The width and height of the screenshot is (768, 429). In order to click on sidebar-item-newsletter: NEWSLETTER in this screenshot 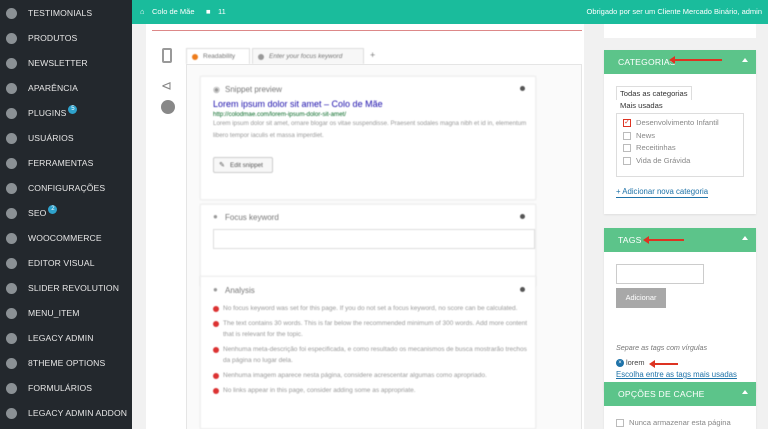, I will do `click(66, 64)`.